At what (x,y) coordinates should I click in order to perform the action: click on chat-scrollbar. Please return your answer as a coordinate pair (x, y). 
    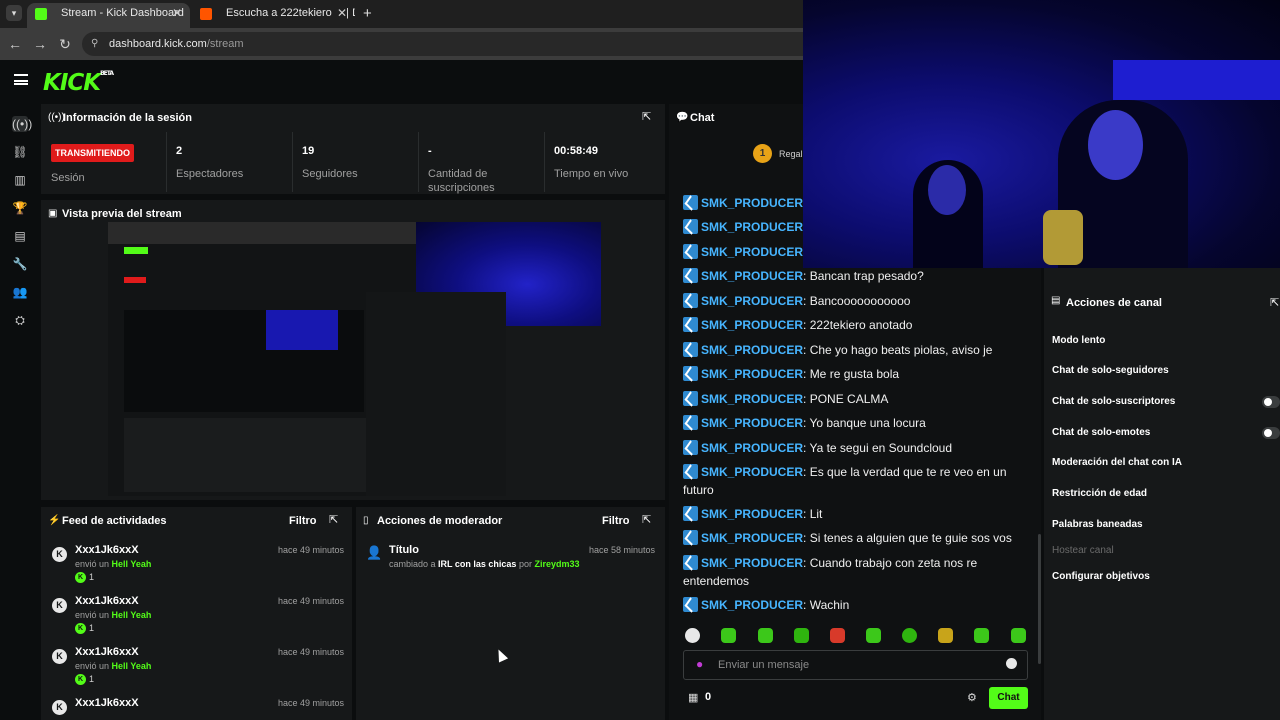
    Looking at the image, I should click on (1039, 599).